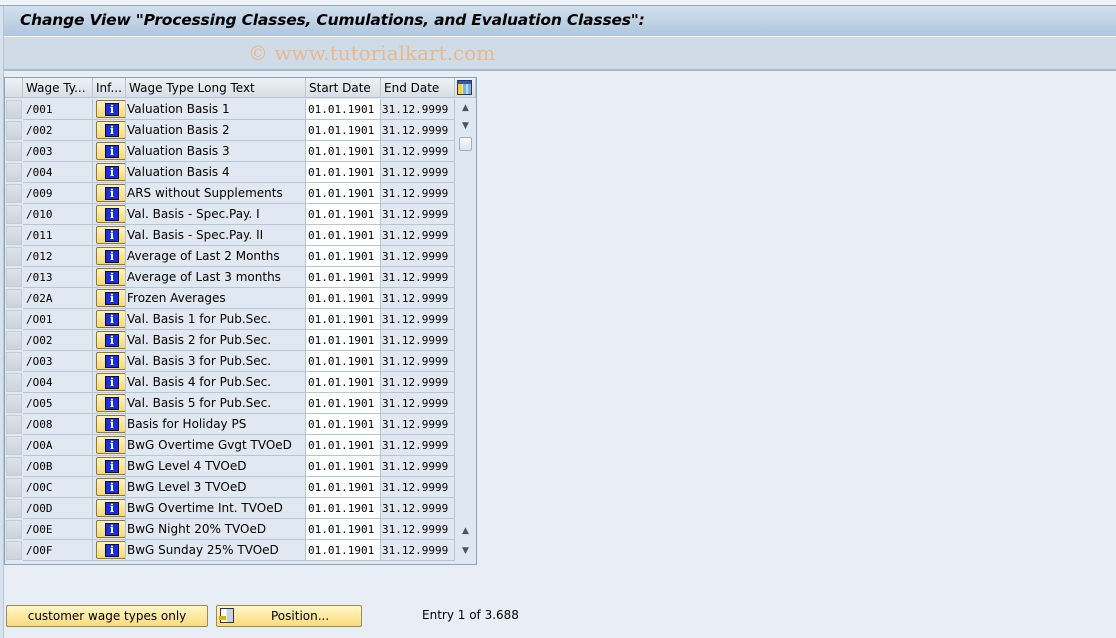  What do you see at coordinates (58, 424) in the screenshot?
I see `wage-type-cell: /O08` at bounding box center [58, 424].